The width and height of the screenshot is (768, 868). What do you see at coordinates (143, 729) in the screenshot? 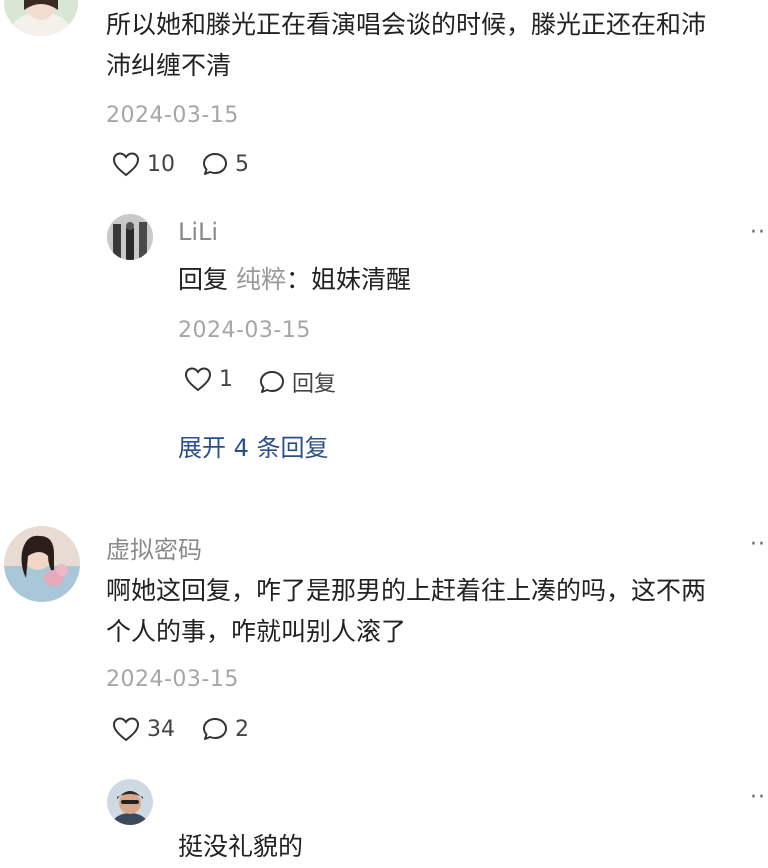
I see `like-button: 34` at bounding box center [143, 729].